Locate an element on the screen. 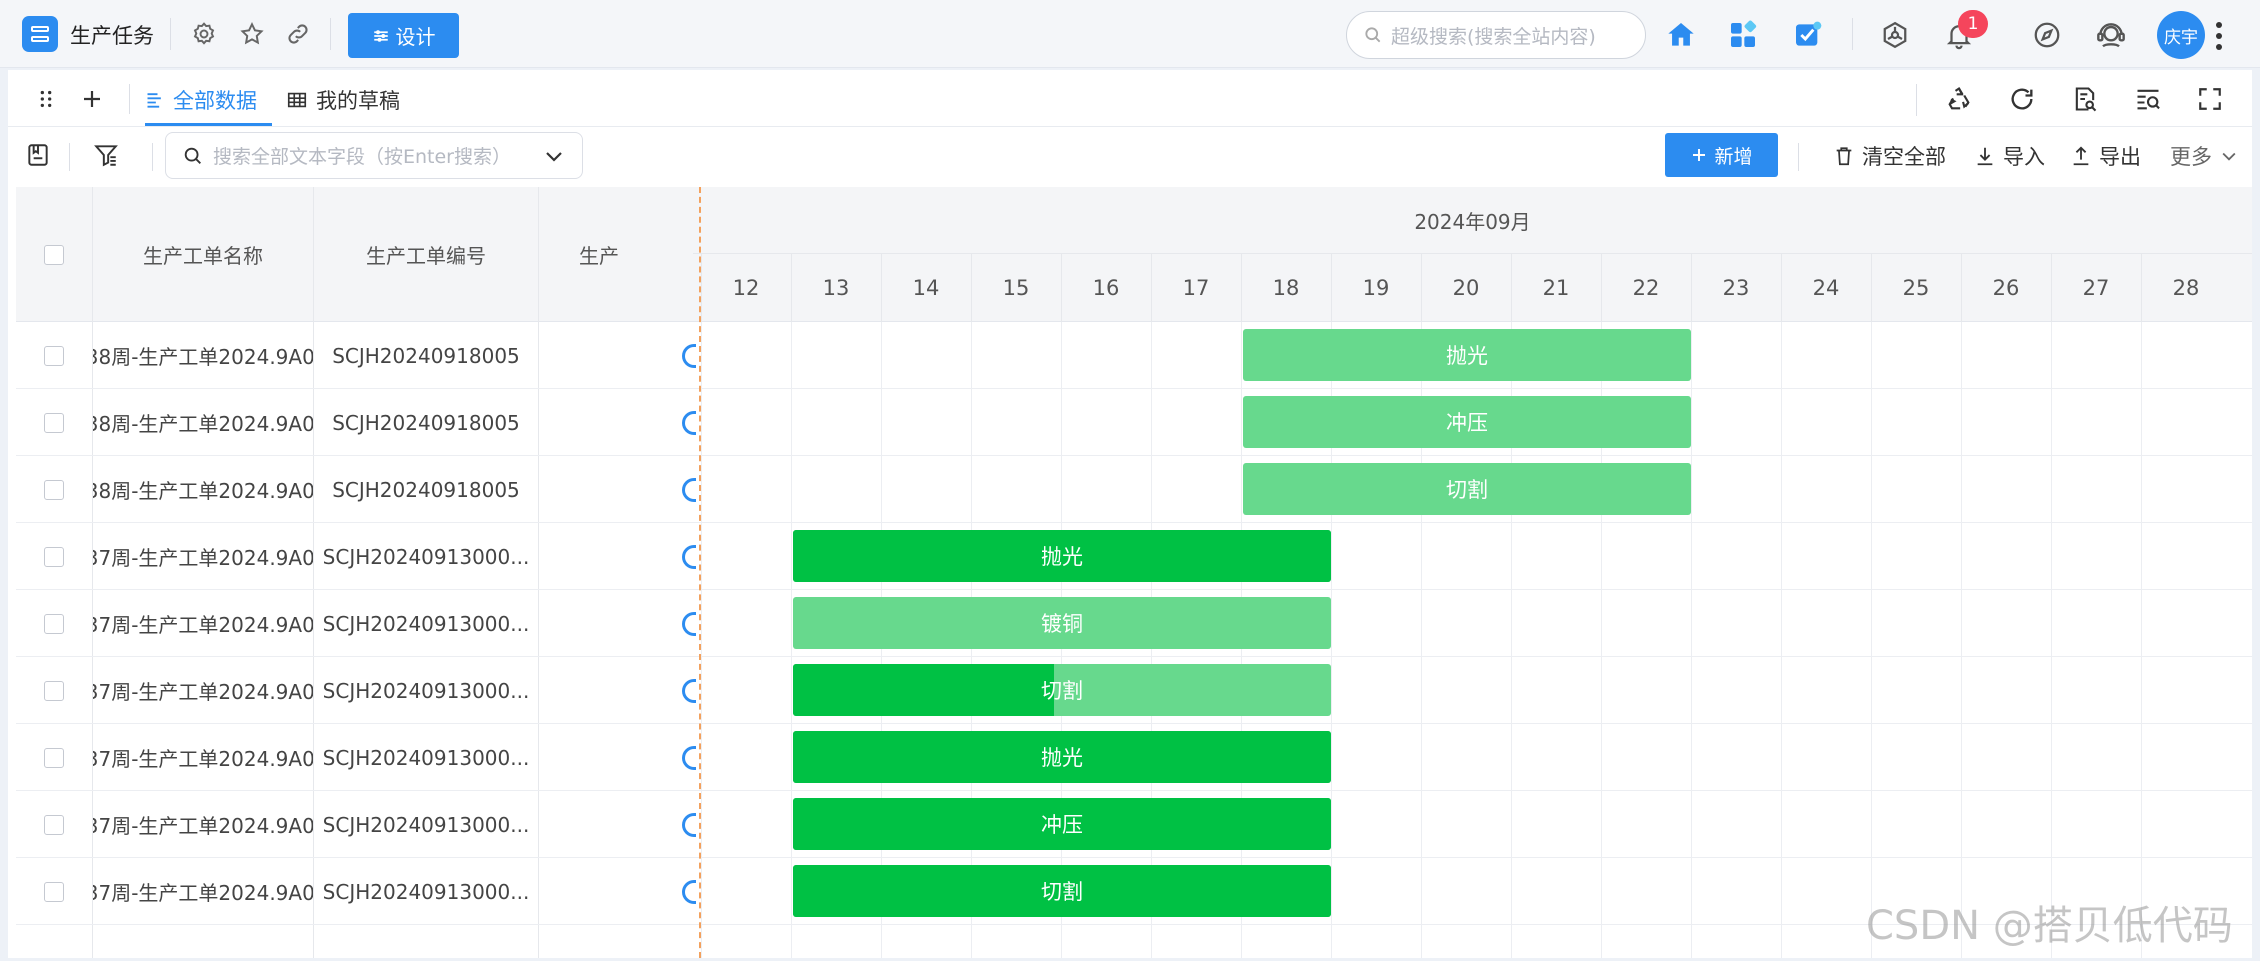 The height and width of the screenshot is (961, 2260). gantt-task-bar: 镀铜 is located at coordinates (1062, 623).